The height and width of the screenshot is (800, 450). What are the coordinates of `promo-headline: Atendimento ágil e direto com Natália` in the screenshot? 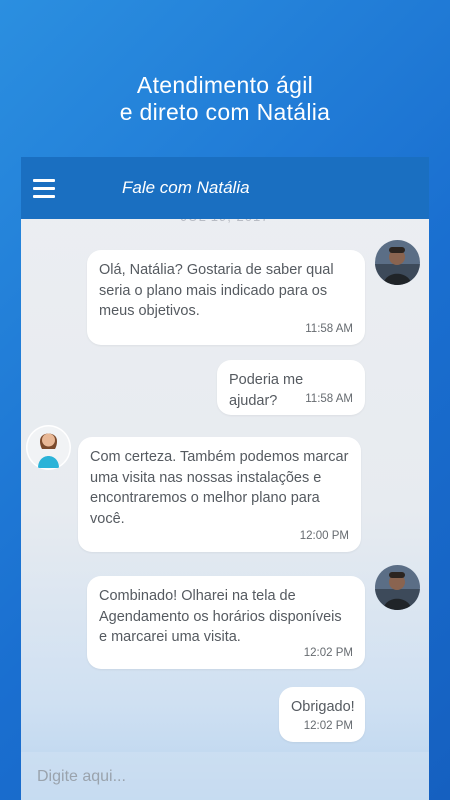 It's located at (225, 99).